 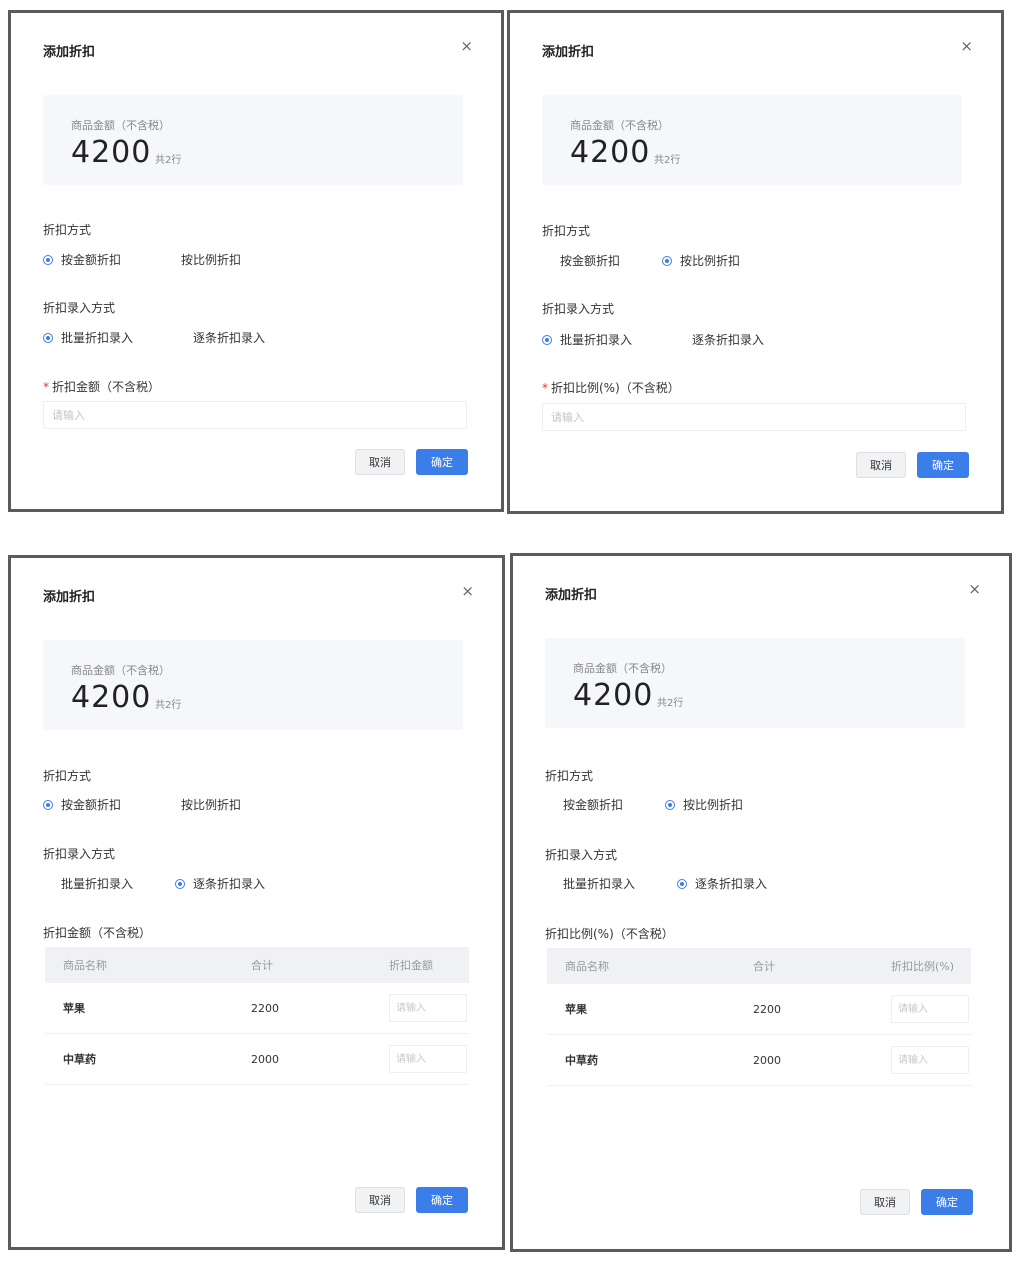 What do you see at coordinates (111, 697) in the screenshot?
I see `summary-amount: 4200` at bounding box center [111, 697].